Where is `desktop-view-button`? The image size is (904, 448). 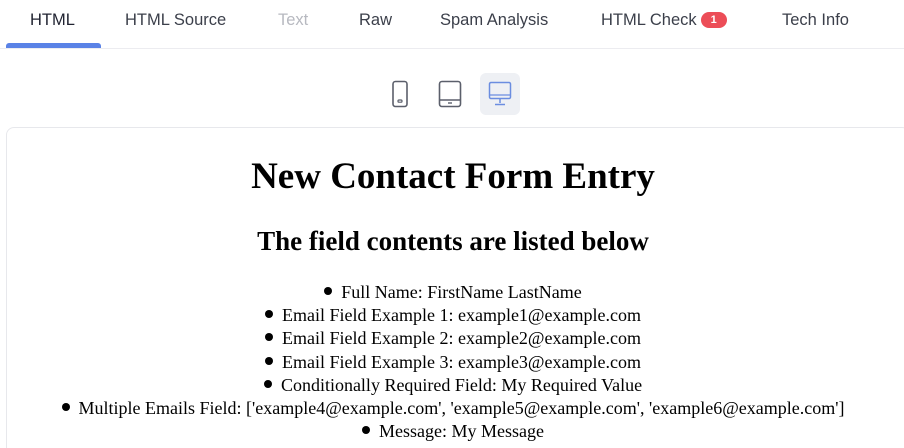
desktop-view-button is located at coordinates (500, 94).